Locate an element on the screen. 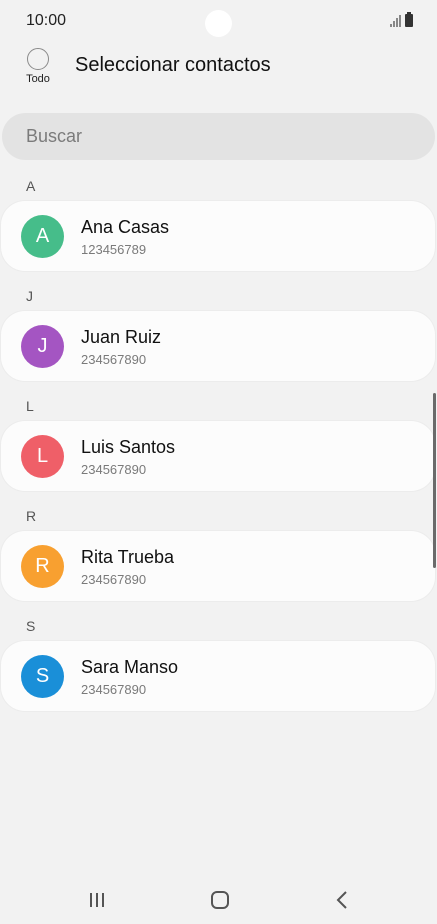  contact-item: A Ana Casas 123456789 is located at coordinates (218, 236).